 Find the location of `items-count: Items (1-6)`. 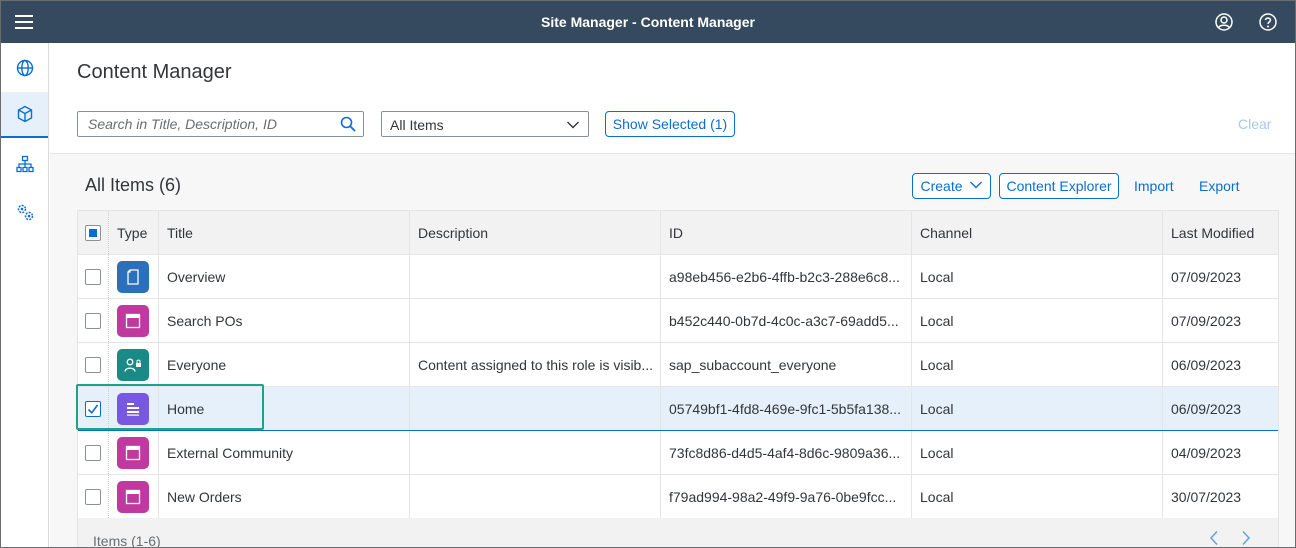

items-count: Items (1-6) is located at coordinates (127, 540).